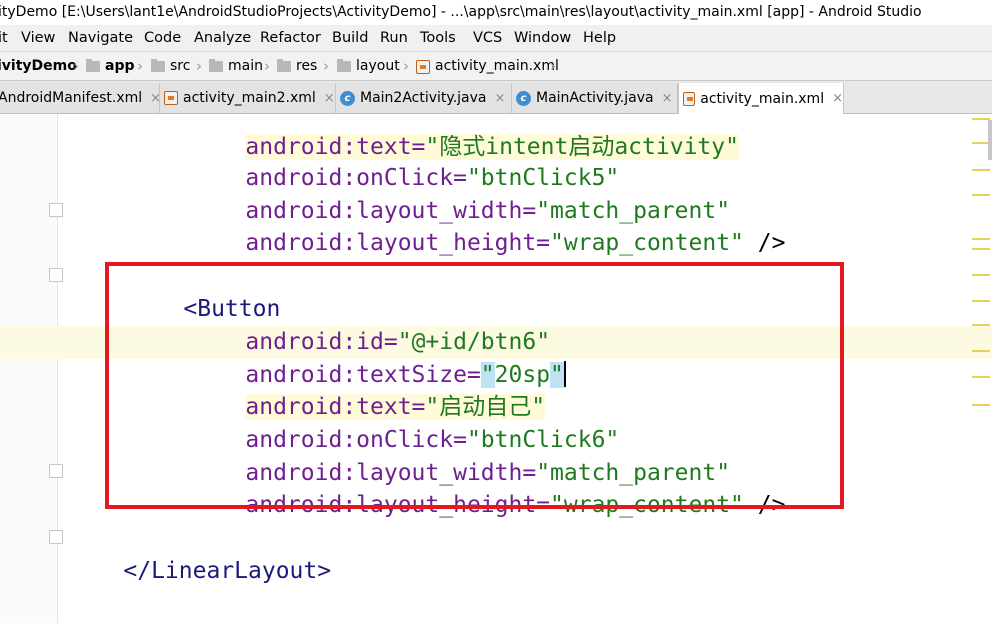 The width and height of the screenshot is (992, 623). What do you see at coordinates (448, 553) in the screenshot?
I see `code-line: </LinearLayout>` at bounding box center [448, 553].